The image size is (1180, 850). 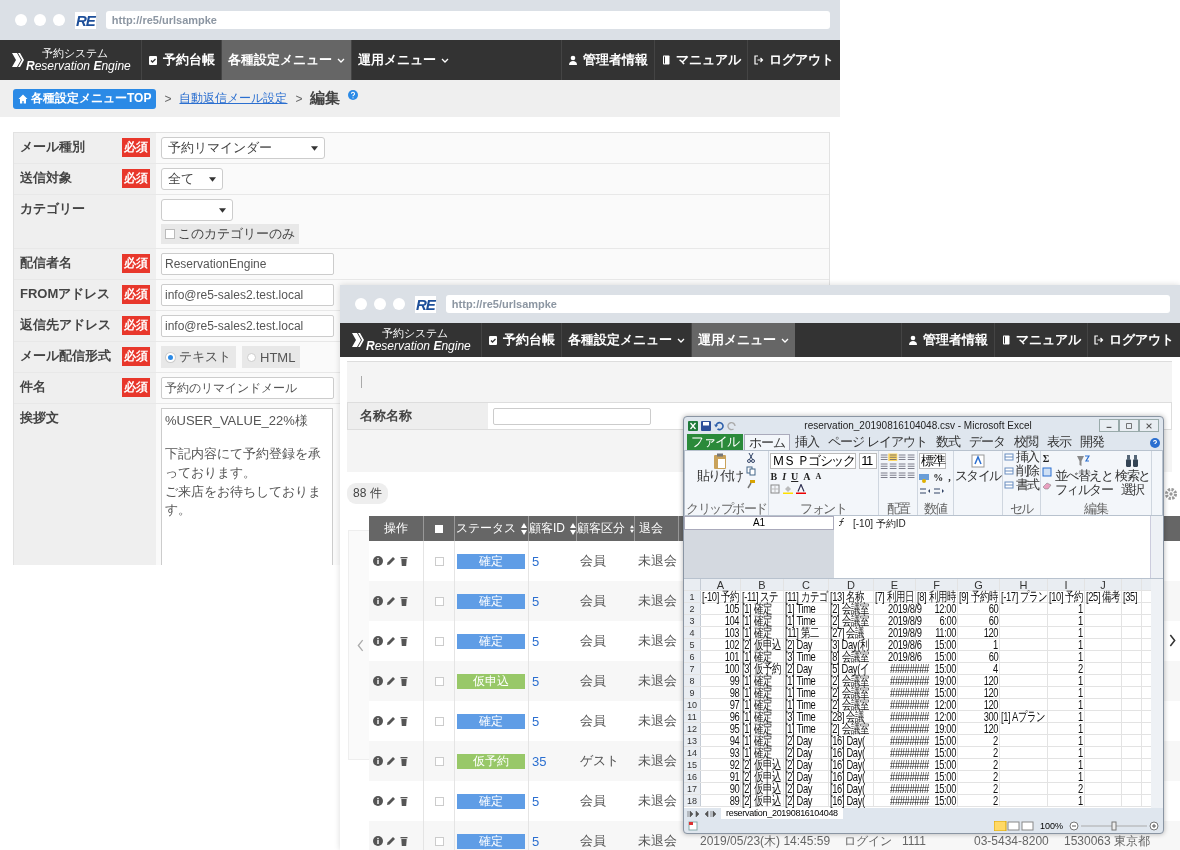 What do you see at coordinates (243, 148) in the screenshot?
I see `dropdown: 予約リマインダー` at bounding box center [243, 148].